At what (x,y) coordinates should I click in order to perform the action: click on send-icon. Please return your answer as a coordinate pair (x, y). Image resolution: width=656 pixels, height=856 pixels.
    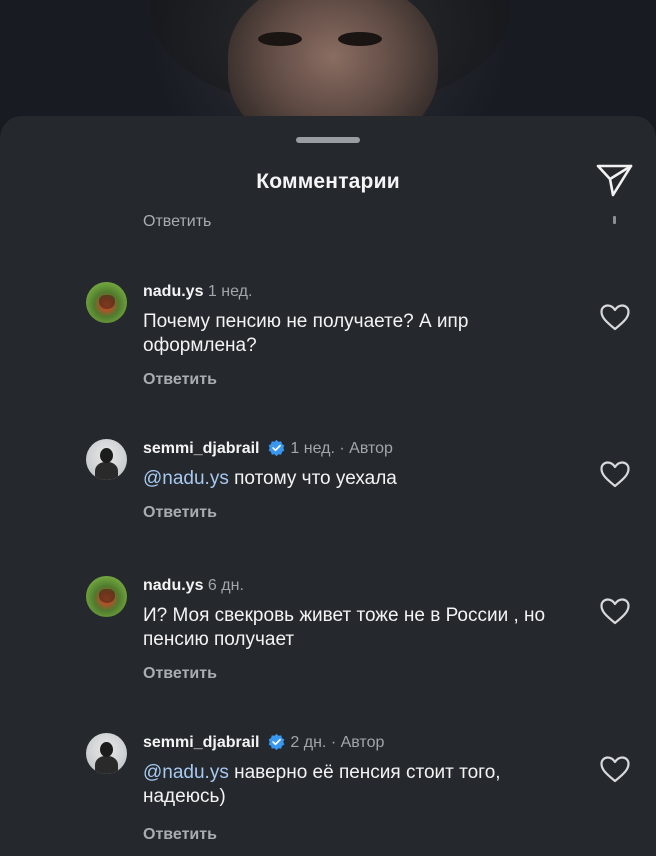
    Looking at the image, I should click on (615, 180).